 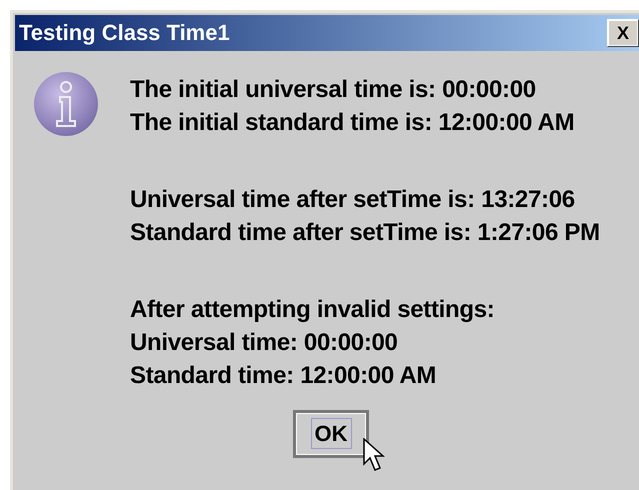 I want to click on close-button: X, so click(x=623, y=33).